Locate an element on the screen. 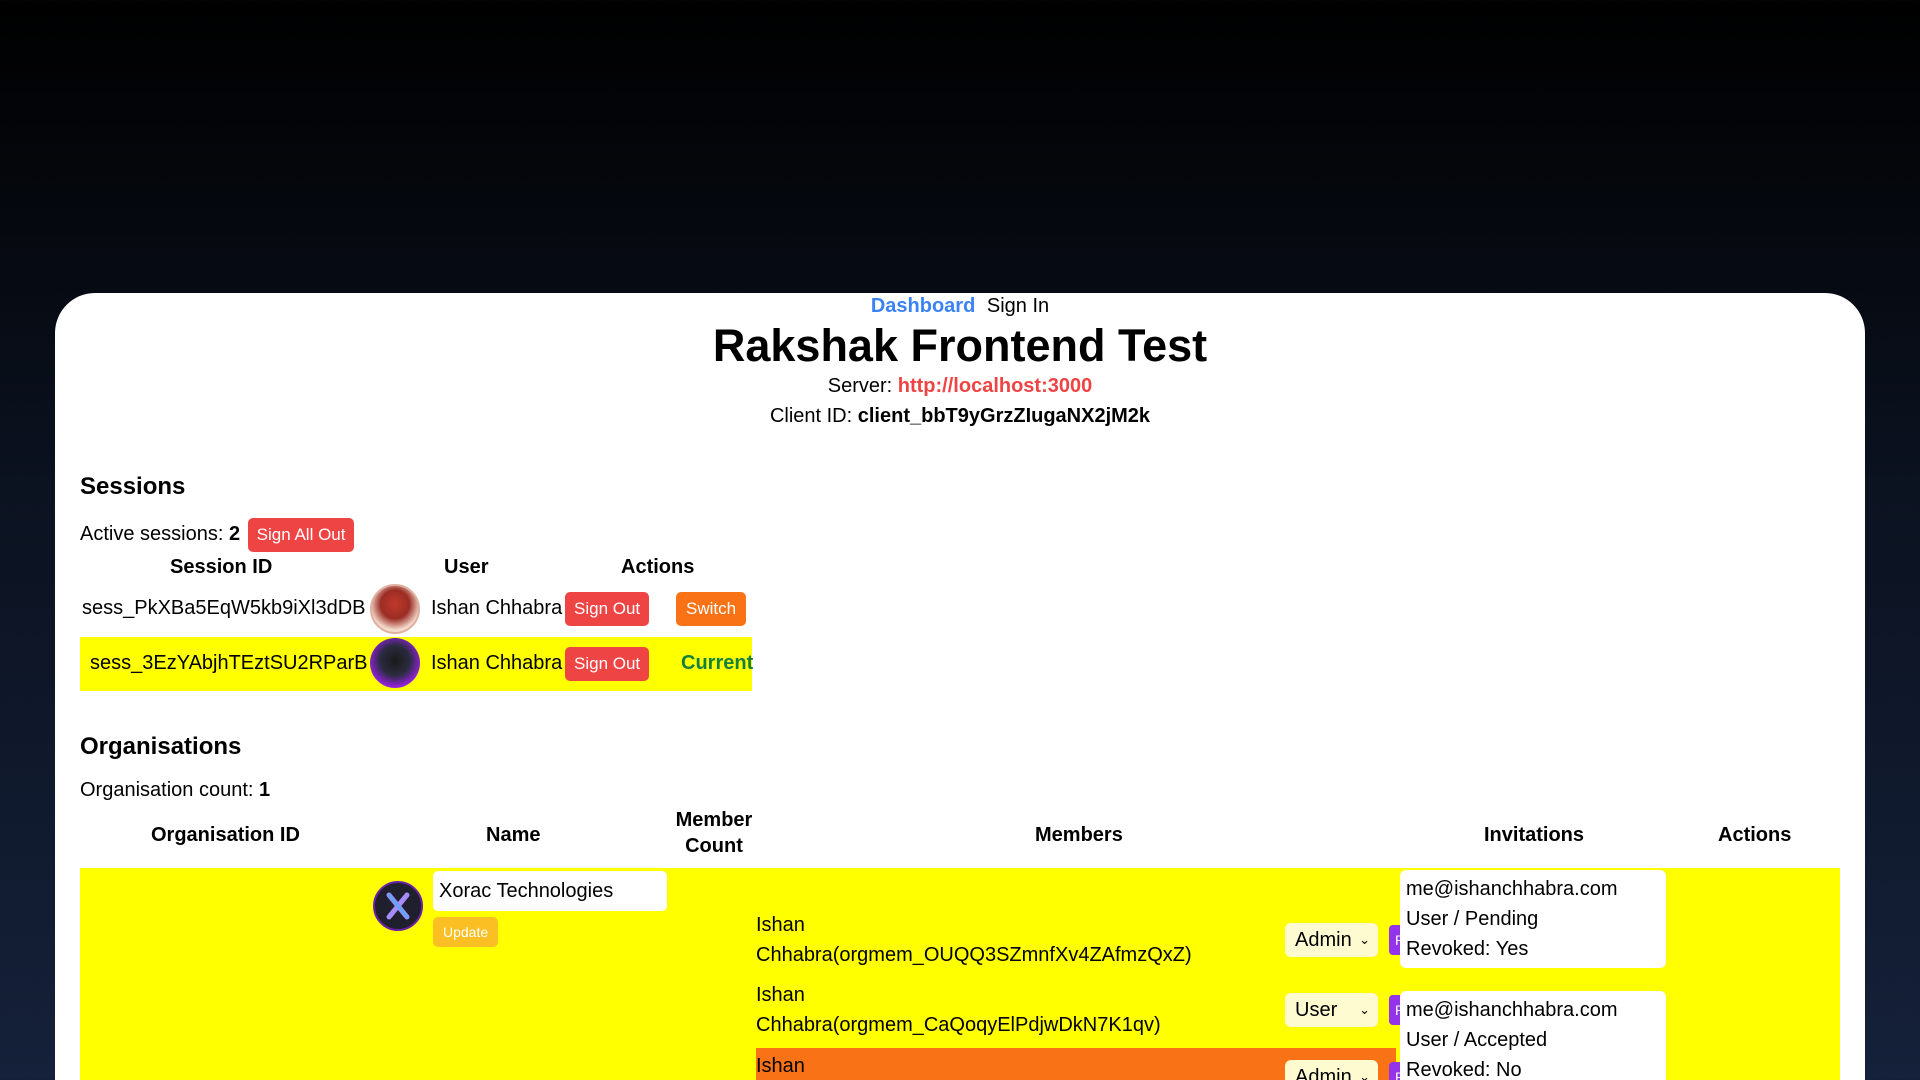 This screenshot has height=1080, width=1920. organisation-count-line: Organisation count: 1 is located at coordinates (175, 790).